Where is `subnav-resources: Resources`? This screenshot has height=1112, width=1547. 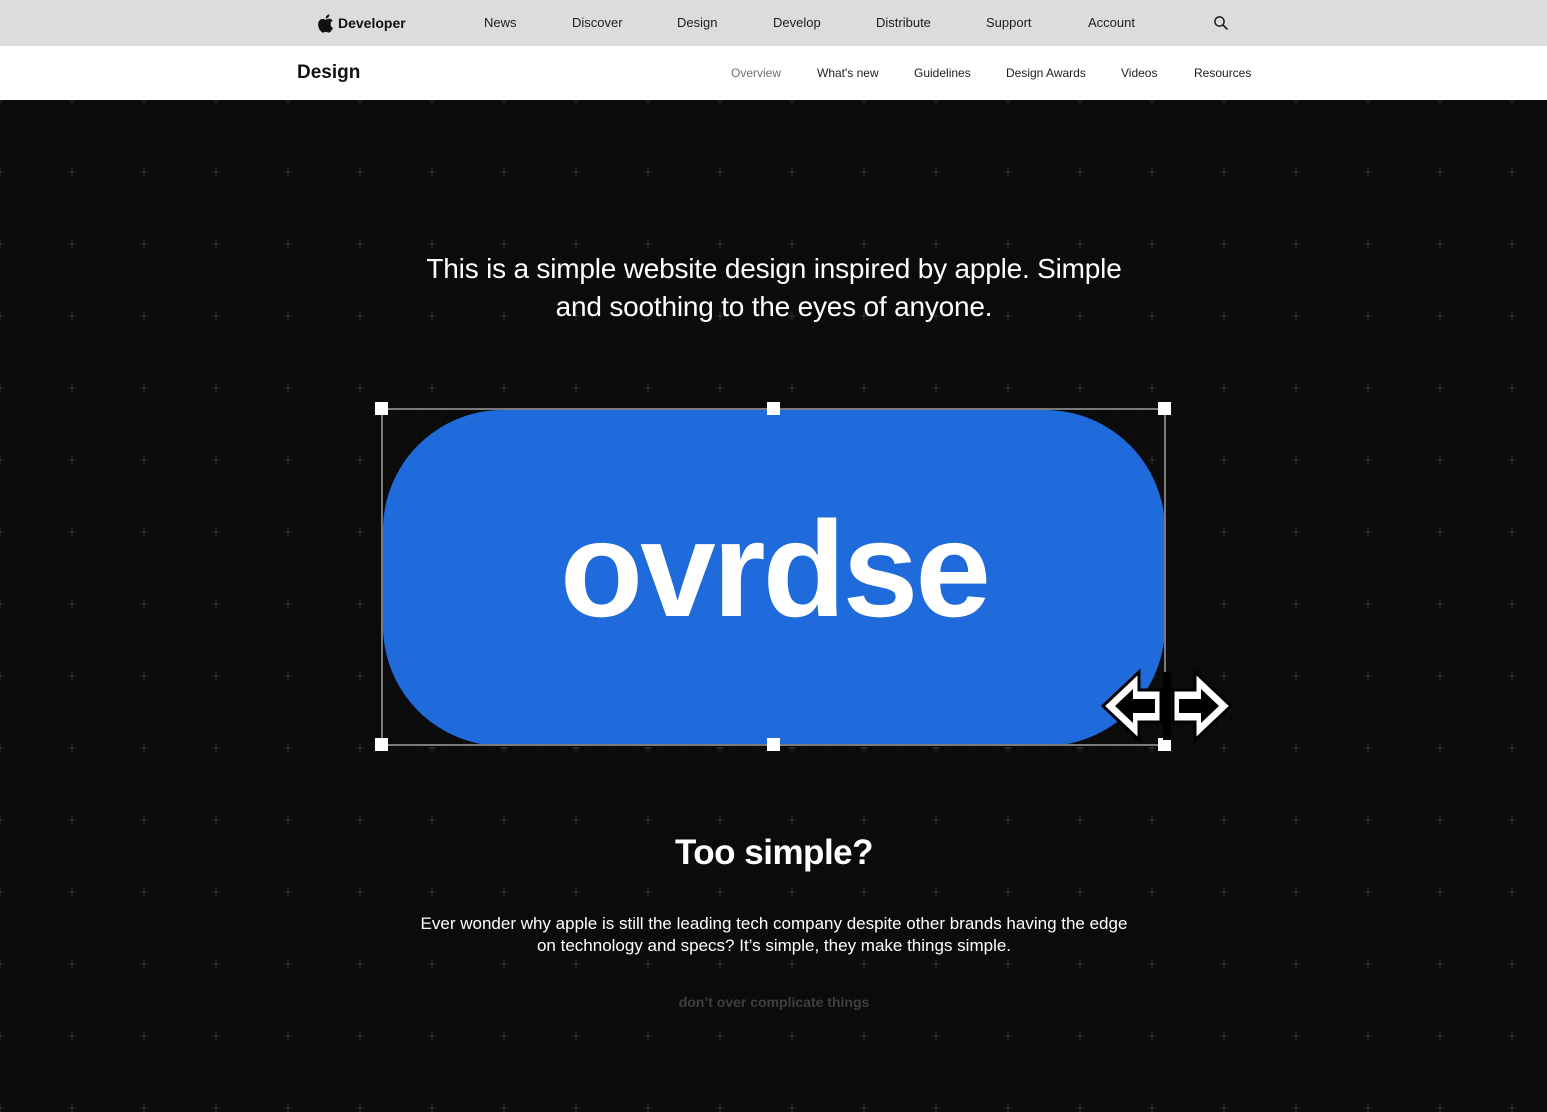
subnav-resources: Resources is located at coordinates (1222, 73).